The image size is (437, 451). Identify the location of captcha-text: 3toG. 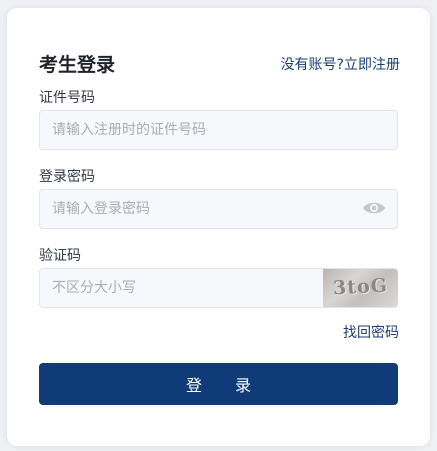
(360, 287).